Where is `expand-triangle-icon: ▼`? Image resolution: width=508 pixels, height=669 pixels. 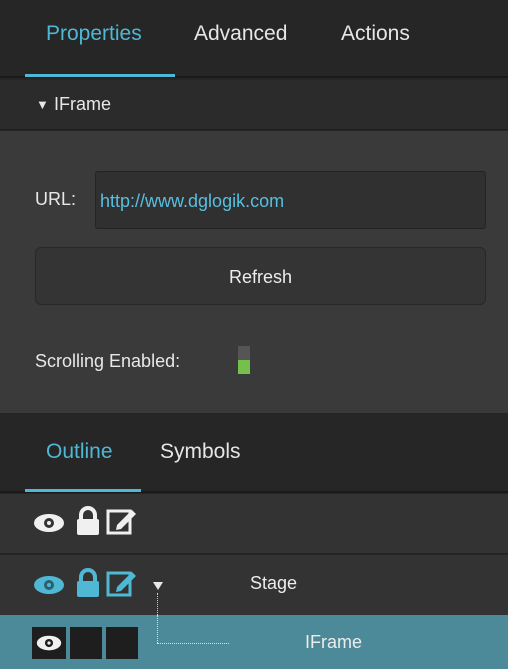
expand-triangle-icon: ▼ is located at coordinates (42, 104).